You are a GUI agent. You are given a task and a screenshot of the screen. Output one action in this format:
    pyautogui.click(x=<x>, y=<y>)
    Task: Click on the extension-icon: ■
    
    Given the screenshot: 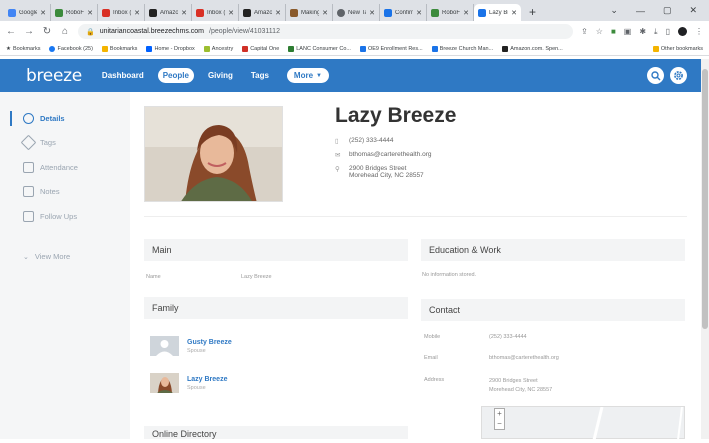 What is the action you would take?
    pyautogui.click(x=613, y=31)
    